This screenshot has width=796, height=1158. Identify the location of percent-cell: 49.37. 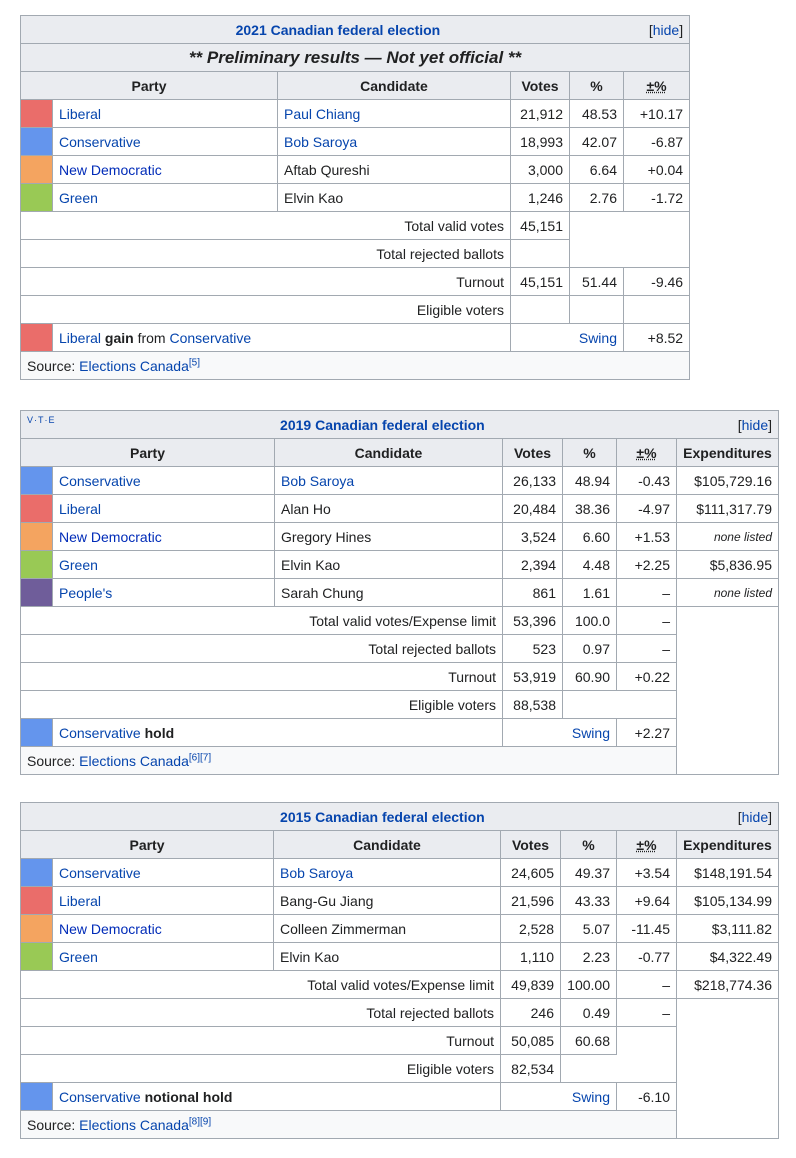
(588, 872).